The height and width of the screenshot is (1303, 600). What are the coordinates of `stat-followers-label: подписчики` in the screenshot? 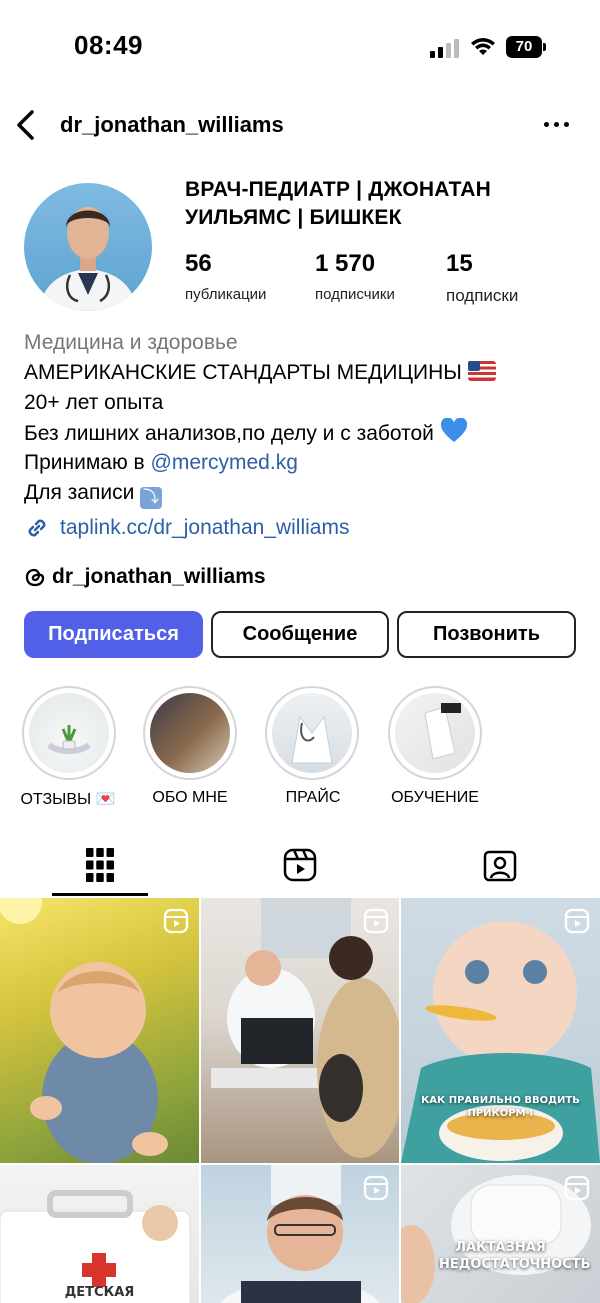 It's located at (355, 294).